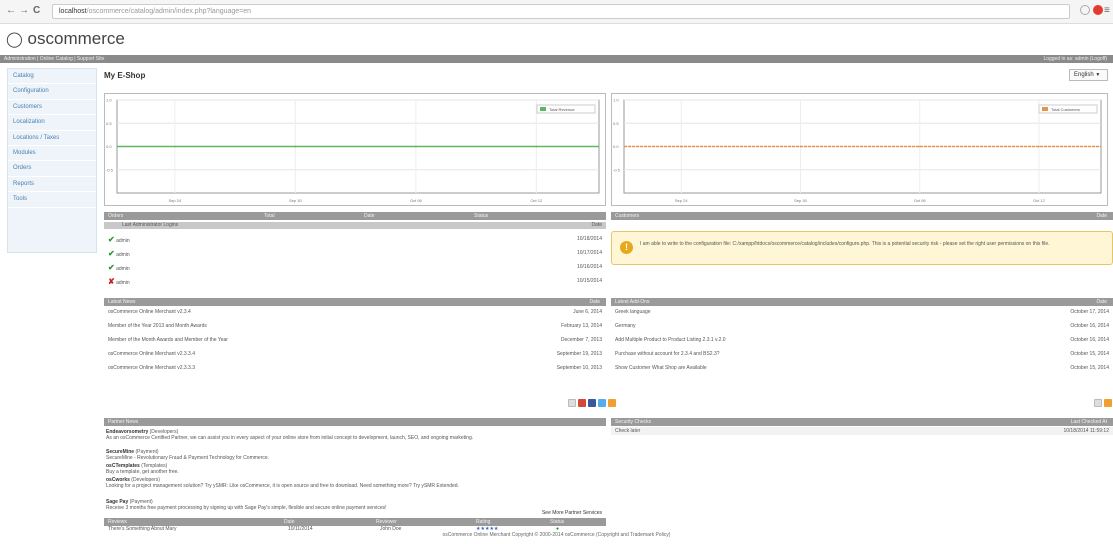  Describe the element at coordinates (355, 253) in the screenshot. I see `login-row: ✔ admin 10/17/2014` at that location.